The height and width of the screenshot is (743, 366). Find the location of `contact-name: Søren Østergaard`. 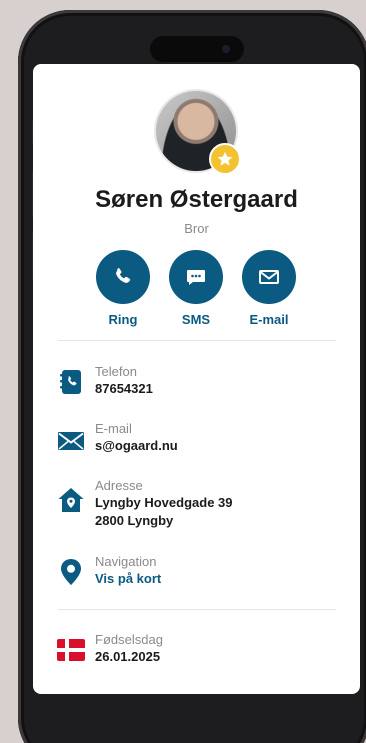

contact-name: Søren Østergaard is located at coordinates (196, 199).